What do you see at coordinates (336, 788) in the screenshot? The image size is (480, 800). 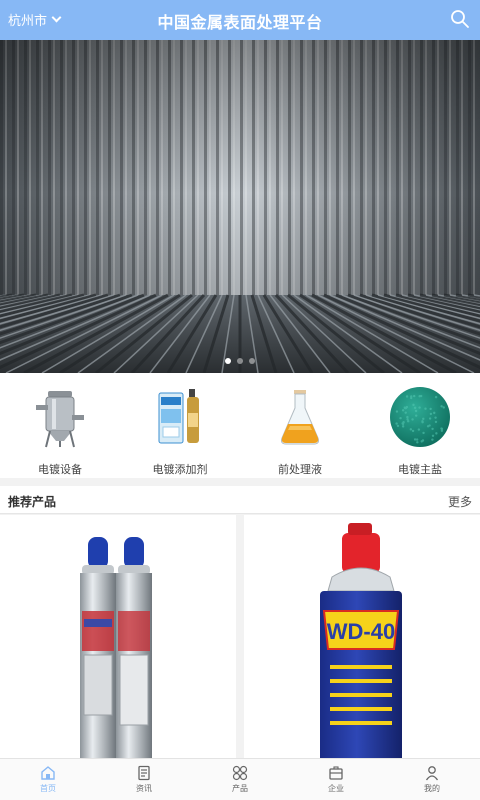 I see `tab-label: 企业` at bounding box center [336, 788].